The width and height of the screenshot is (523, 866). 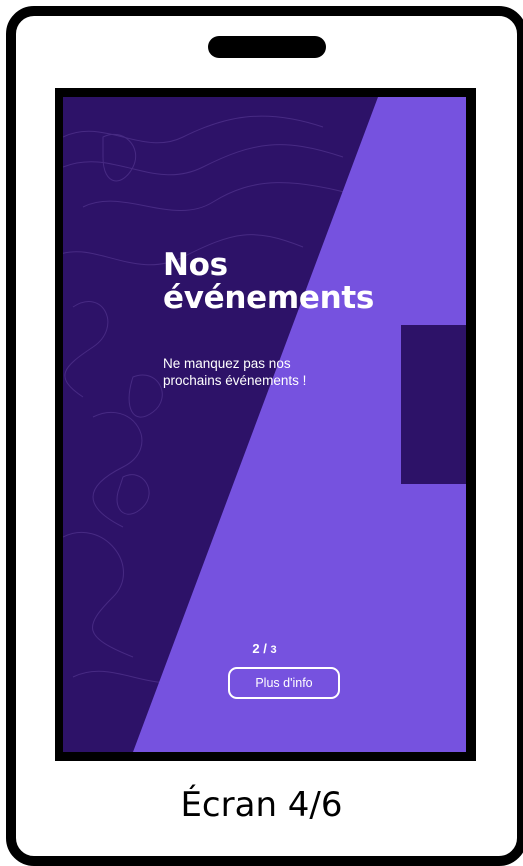 I want to click on page-indicator: 2 / 3, so click(x=264, y=648).